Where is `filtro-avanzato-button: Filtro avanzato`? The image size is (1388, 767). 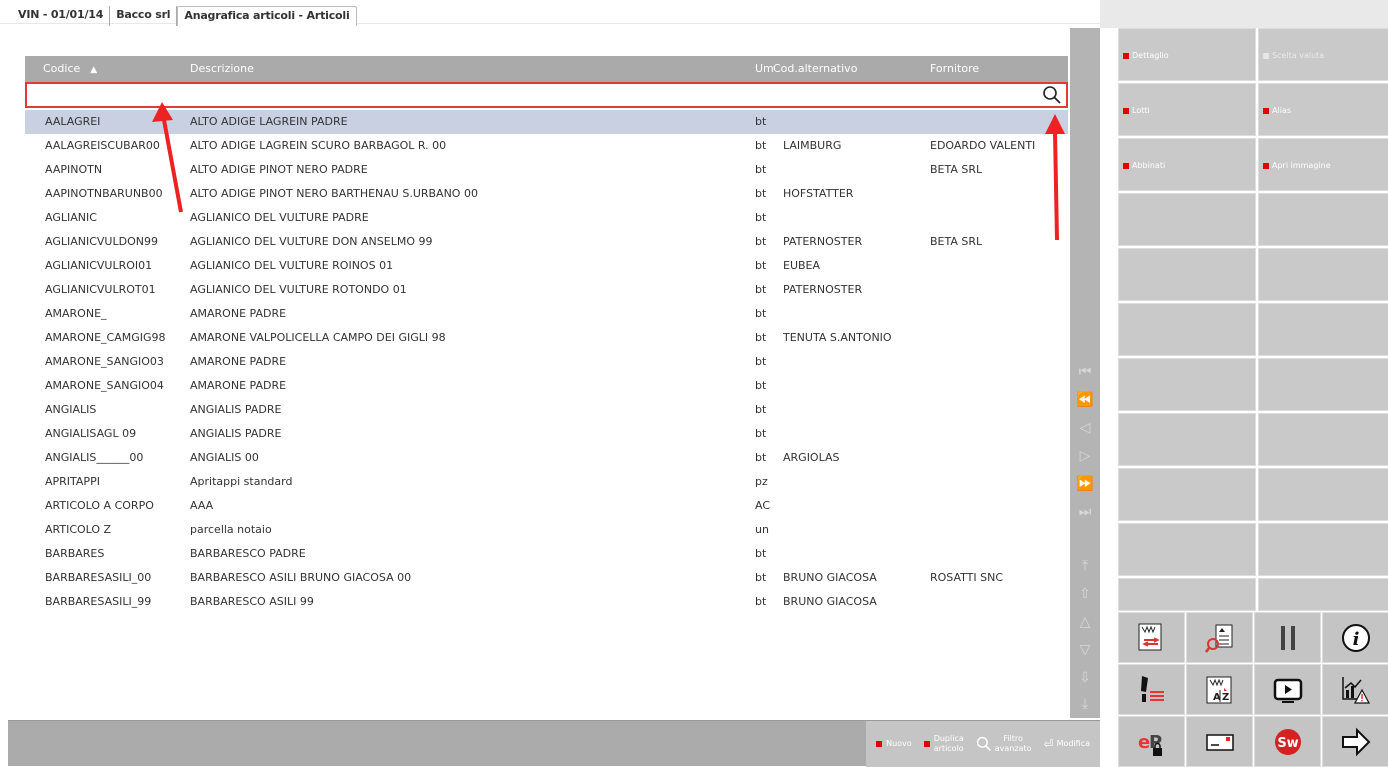
filtro-avanzato-button: Filtro avanzato is located at coordinates (1004, 744).